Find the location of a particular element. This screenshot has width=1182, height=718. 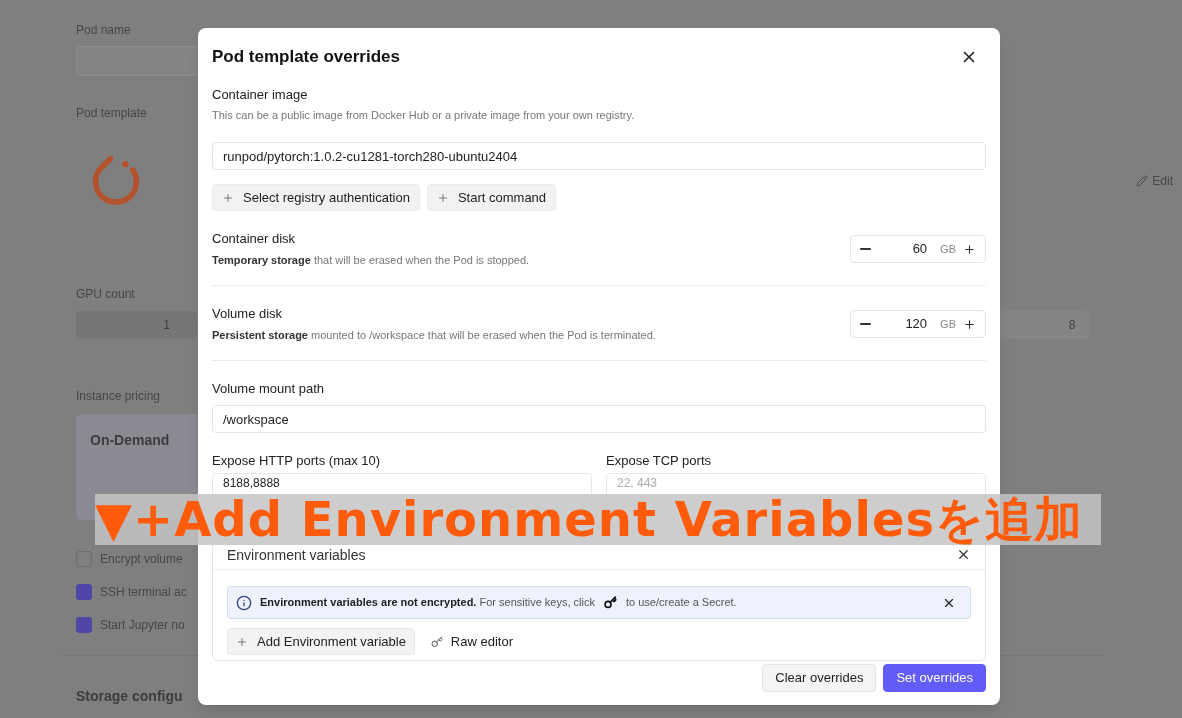

info-icon is located at coordinates (244, 602).